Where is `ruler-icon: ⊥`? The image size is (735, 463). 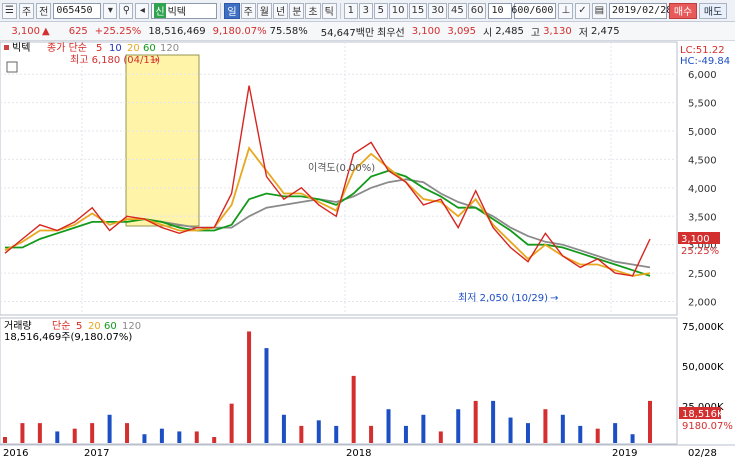
ruler-icon: ⊥ is located at coordinates (566, 10).